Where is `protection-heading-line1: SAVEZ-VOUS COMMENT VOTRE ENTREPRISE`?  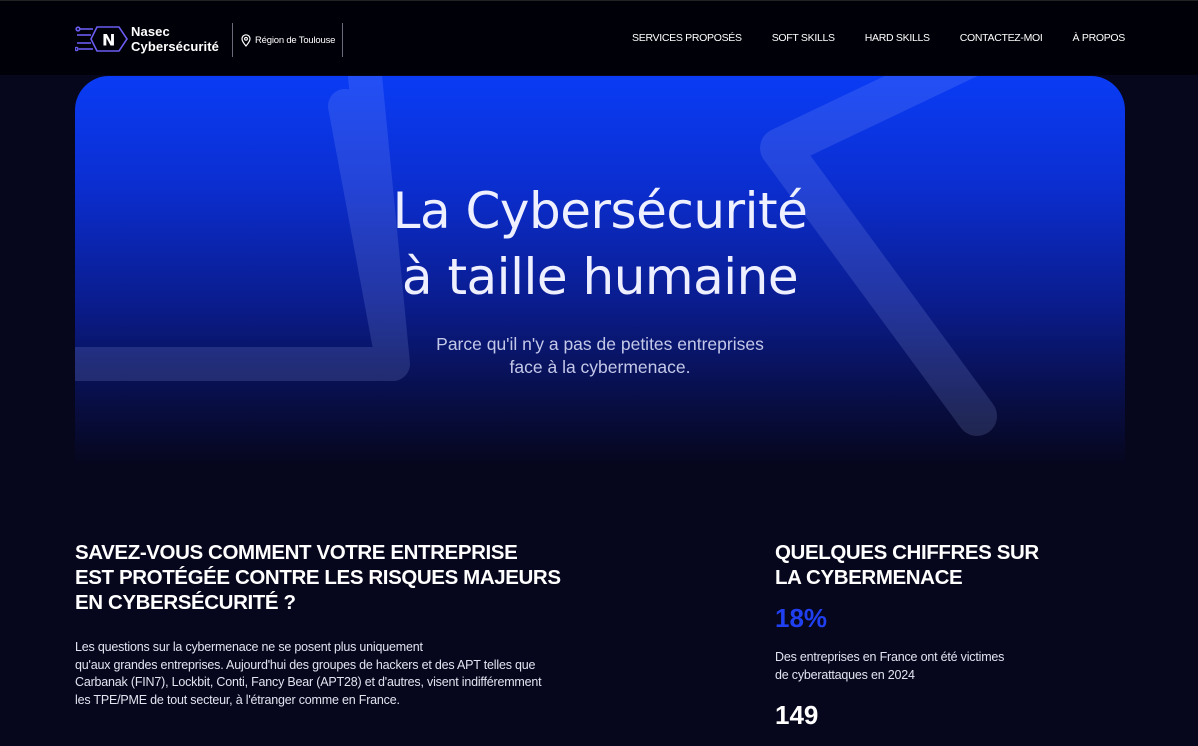
protection-heading-line1: SAVEZ-VOUS COMMENT VOTRE ENTREPRISE is located at coordinates (296, 552).